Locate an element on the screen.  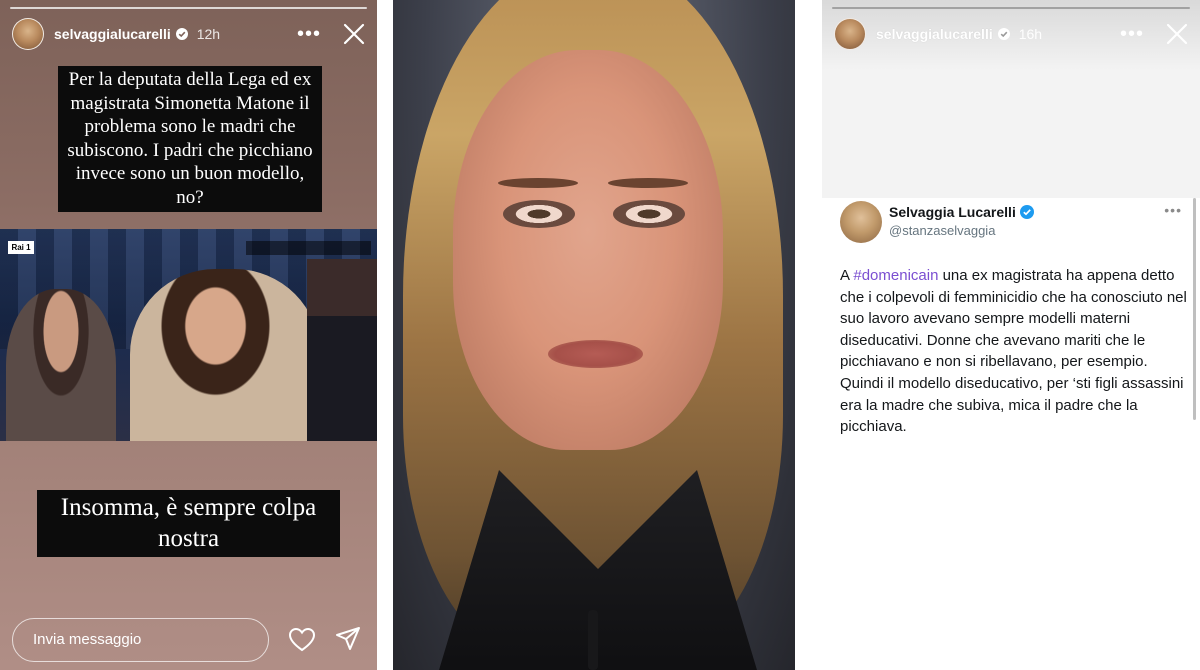
story-caption-bottom: Insomma, è sempre colpa nostra is located at coordinates (188, 523).